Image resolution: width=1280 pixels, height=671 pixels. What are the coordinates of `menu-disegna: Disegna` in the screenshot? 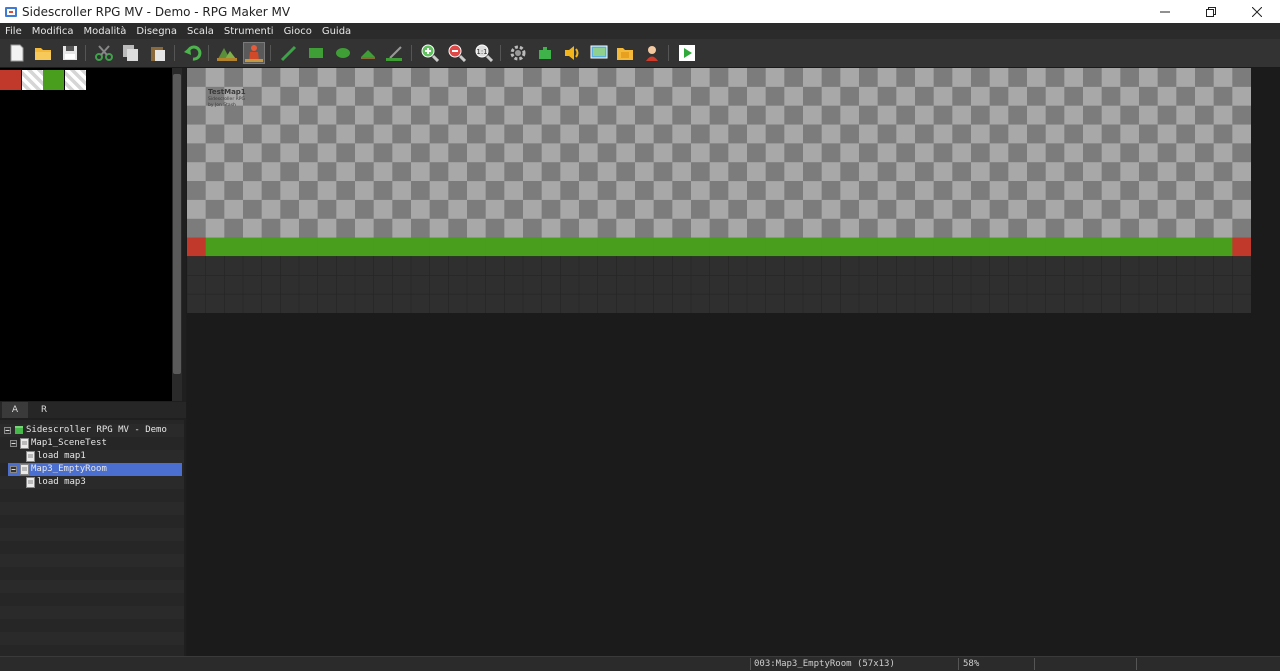 It's located at (156, 31).